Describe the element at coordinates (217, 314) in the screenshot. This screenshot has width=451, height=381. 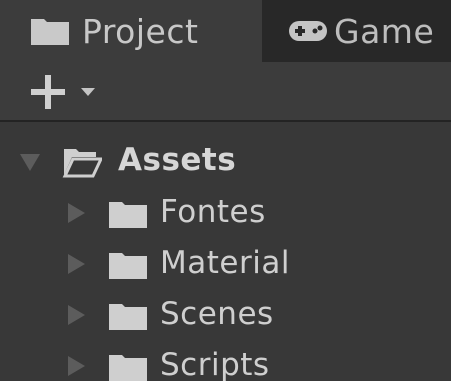
I see `tree-item-label: Scenes` at that location.